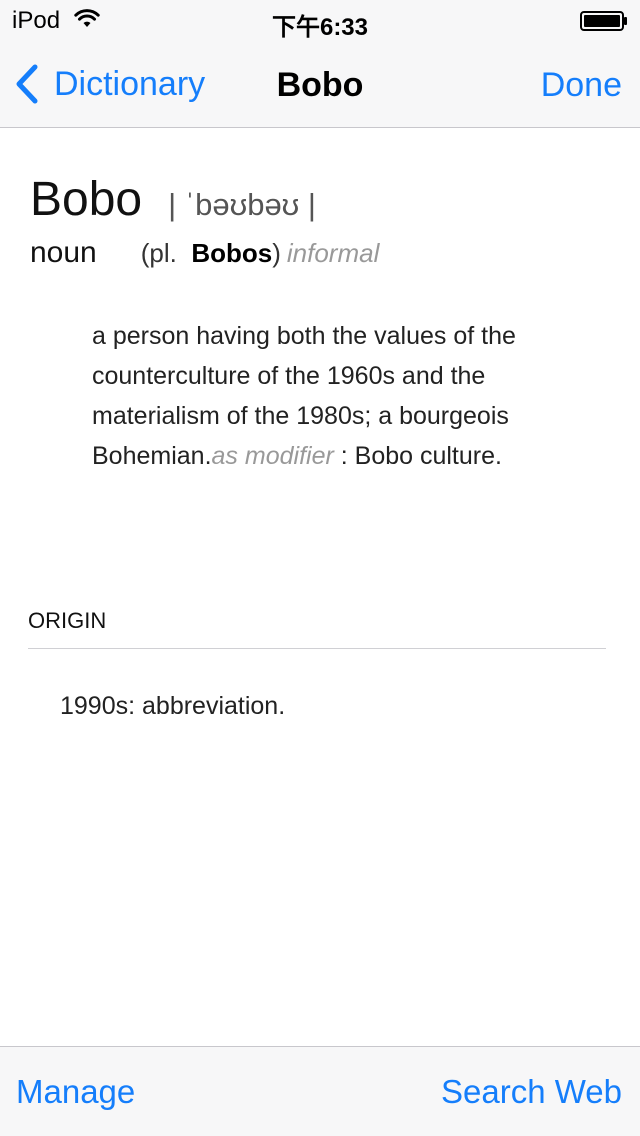  I want to click on origin-divider, so click(317, 648).